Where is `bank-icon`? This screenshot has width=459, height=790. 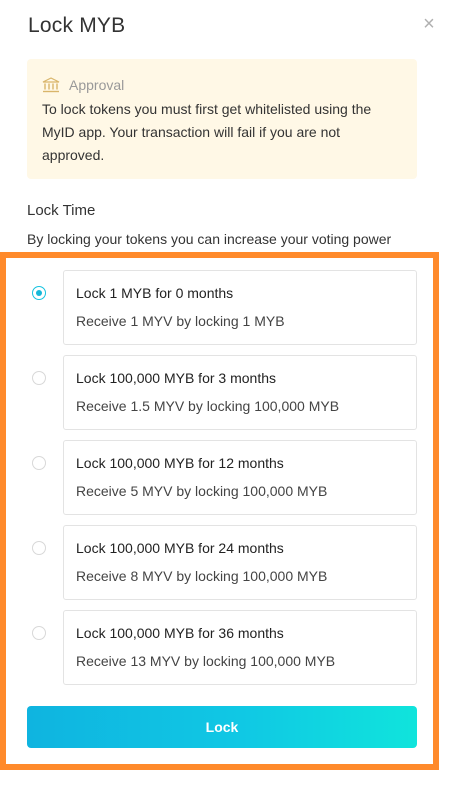 bank-icon is located at coordinates (51, 85).